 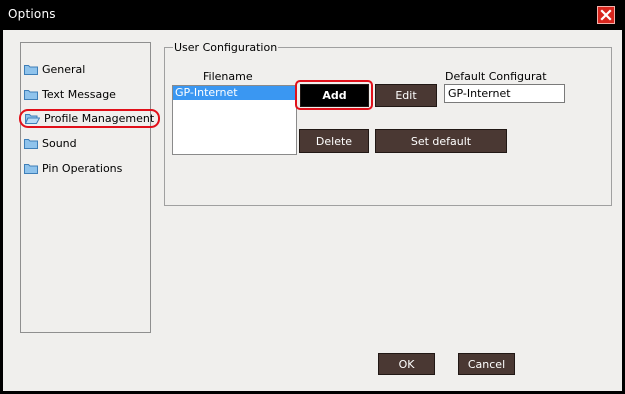 What do you see at coordinates (99, 118) in the screenshot?
I see `sidebar-item-label: Profile Management` at bounding box center [99, 118].